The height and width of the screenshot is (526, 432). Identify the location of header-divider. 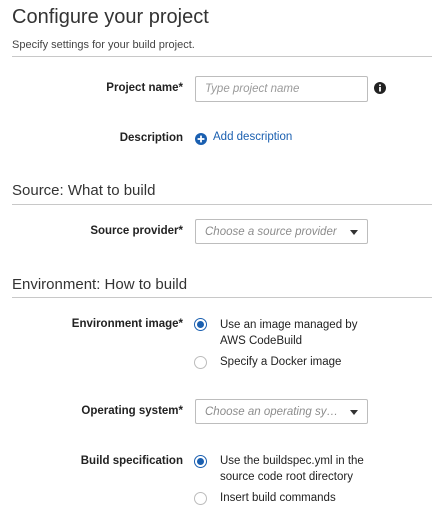
(222, 56).